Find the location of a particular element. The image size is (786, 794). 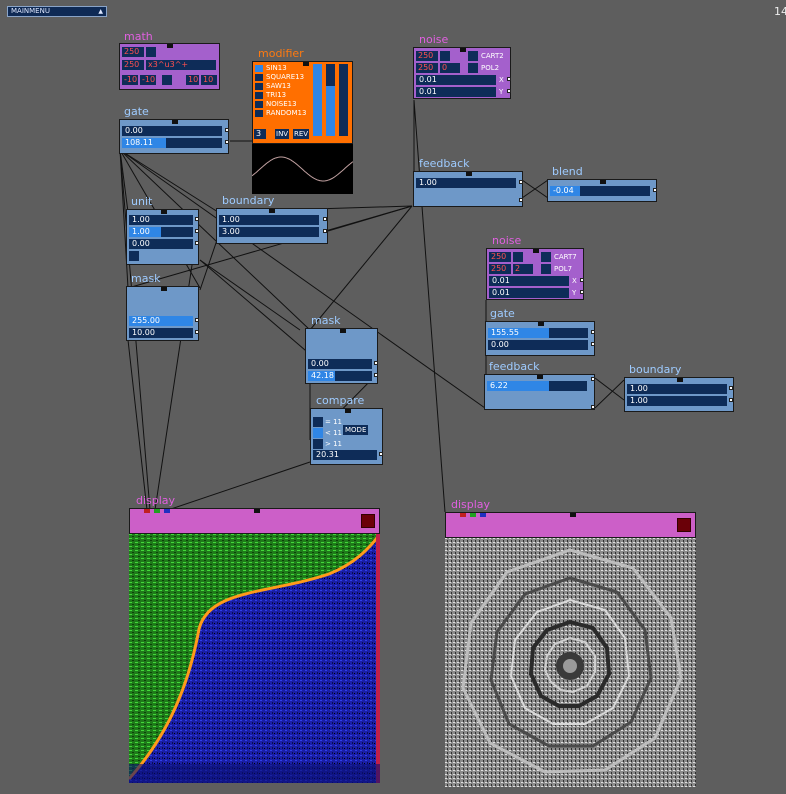

noise1-param-b: 250 is located at coordinates (427, 68).